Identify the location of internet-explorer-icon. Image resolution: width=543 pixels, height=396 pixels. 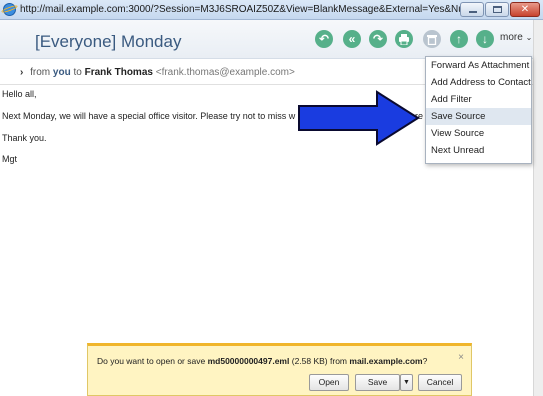
(9, 9).